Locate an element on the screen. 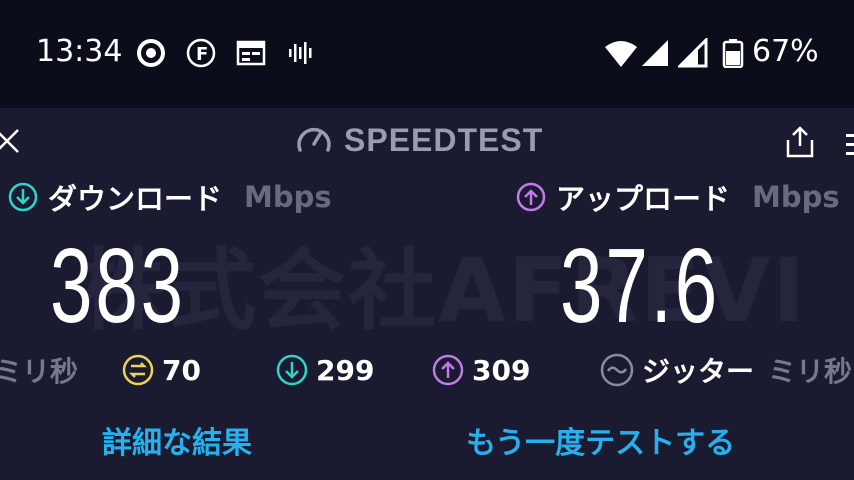 This screenshot has height=480, width=854. jitter-label: ジッター is located at coordinates (698, 371).